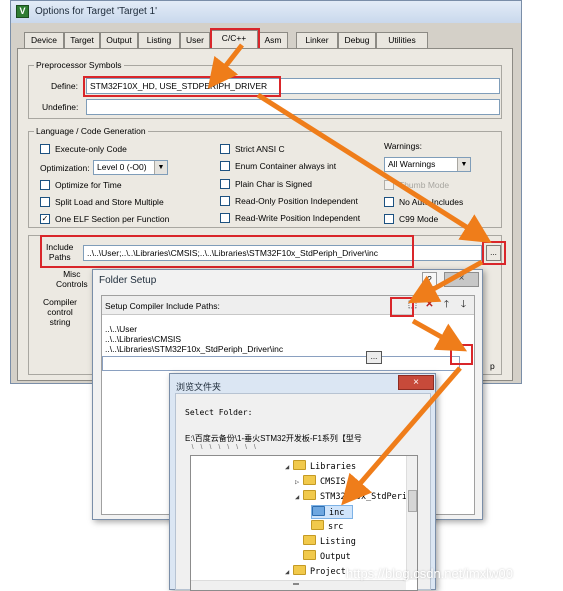 The image size is (563, 591). What do you see at coordinates (389, 185) in the screenshot?
I see `thumb-mode-checkbox` at bounding box center [389, 185].